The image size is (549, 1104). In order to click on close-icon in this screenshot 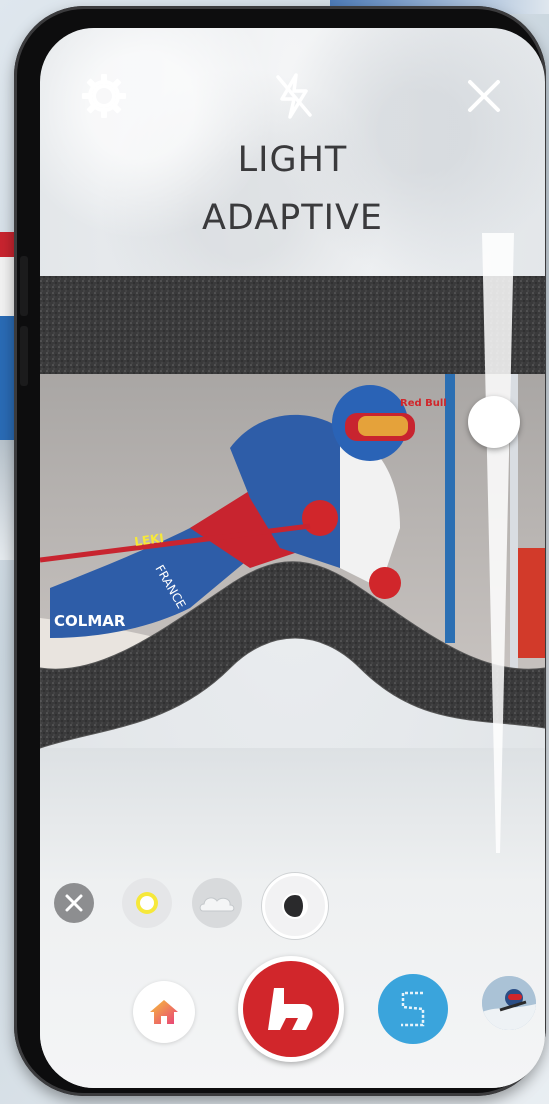, I will do `click(74, 903)`.